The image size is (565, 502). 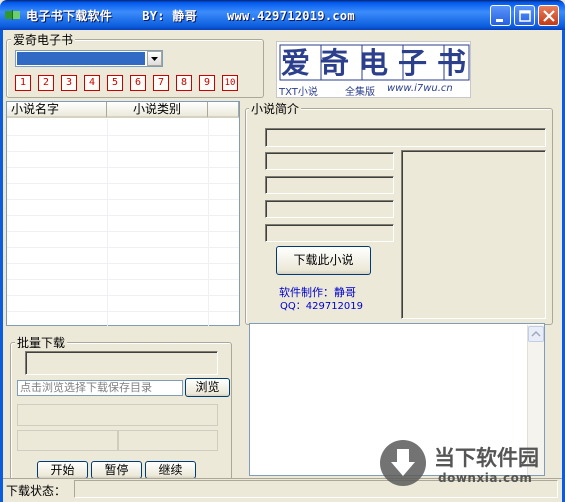 I want to click on dropdown-button, so click(x=154, y=58).